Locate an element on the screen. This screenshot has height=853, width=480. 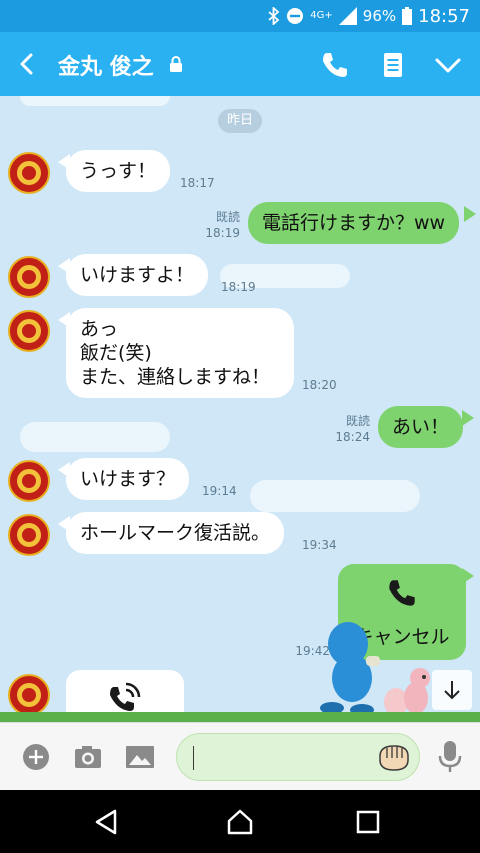
battery-icon is located at coordinates (407, 16).